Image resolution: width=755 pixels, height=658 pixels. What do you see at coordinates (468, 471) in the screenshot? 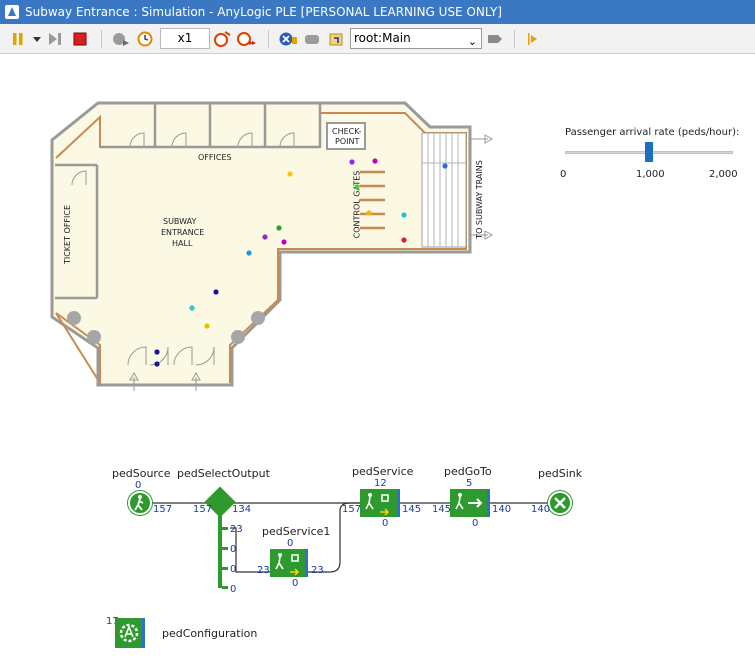
I see `pedgoto-name: pedGoTo` at bounding box center [468, 471].